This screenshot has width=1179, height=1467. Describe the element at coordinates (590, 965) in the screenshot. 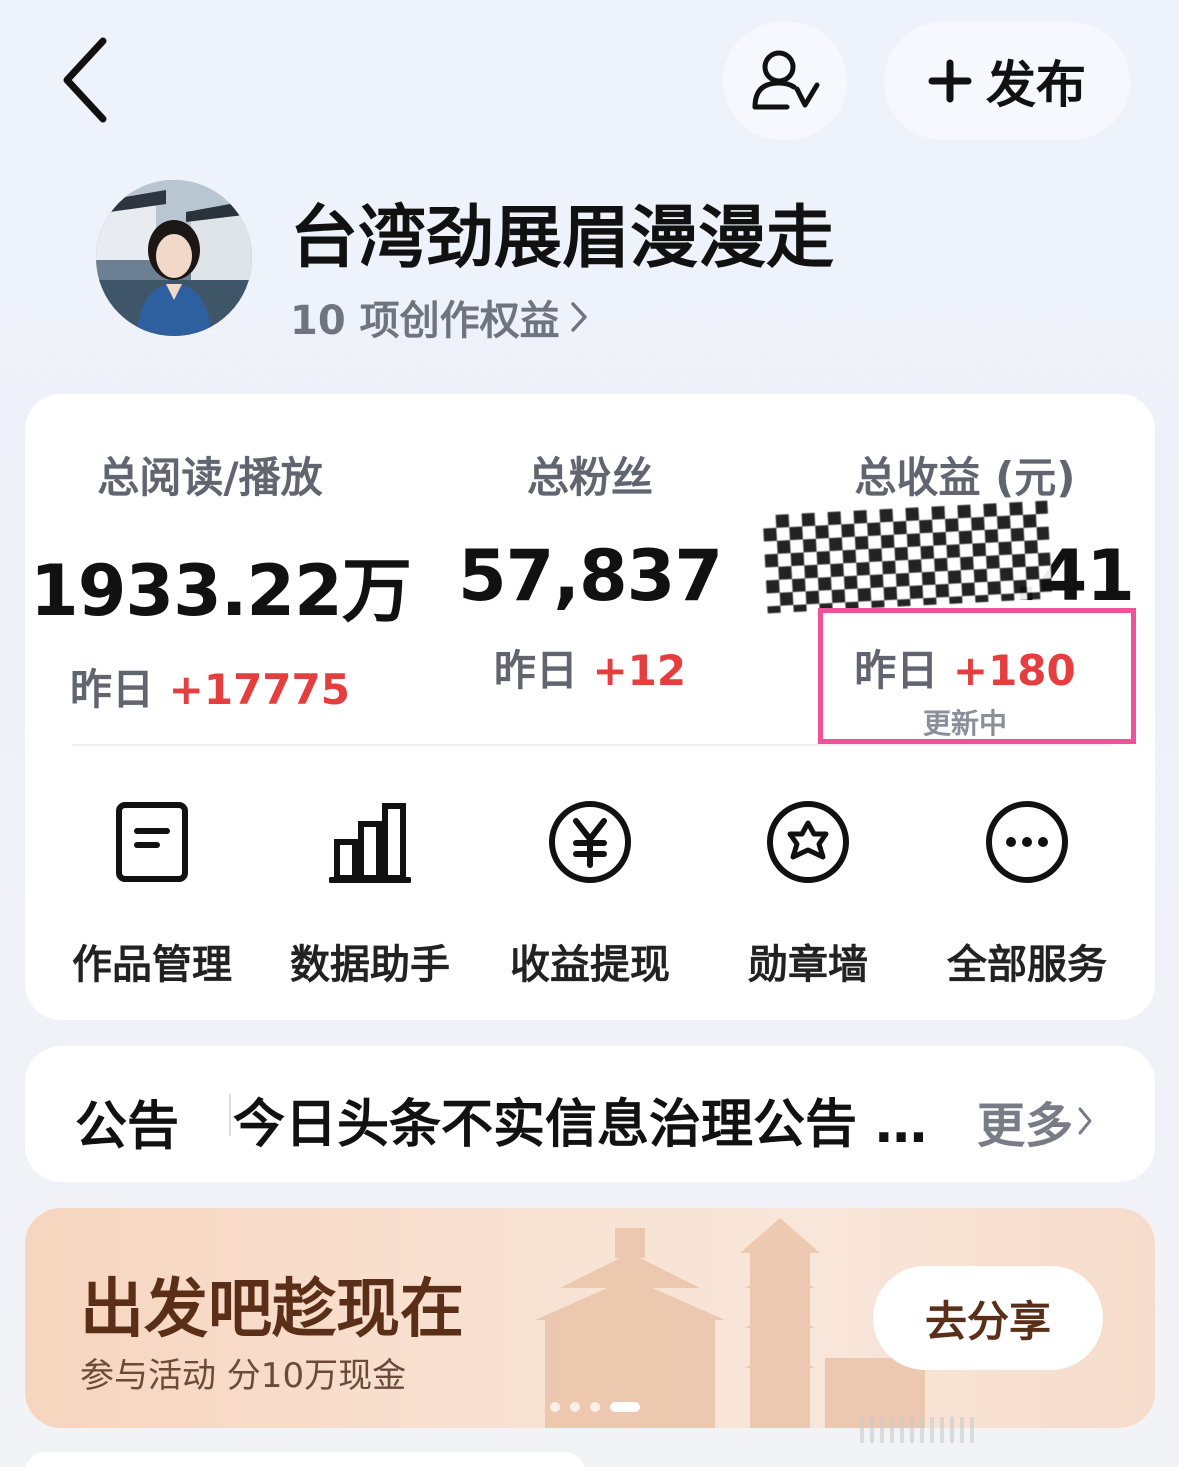

I see `tool-label: 收益提现` at that location.